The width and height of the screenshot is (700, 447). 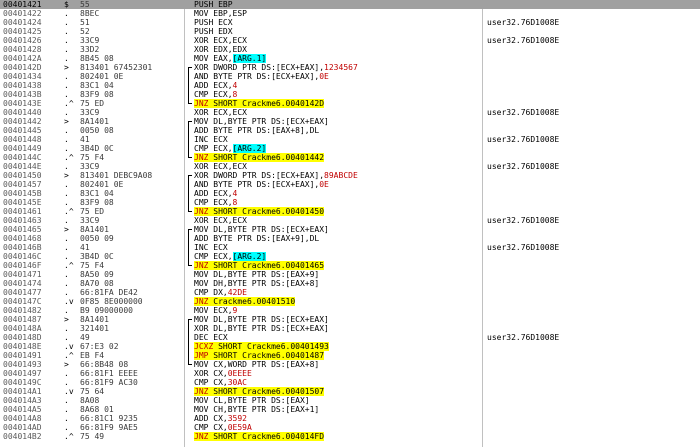 What do you see at coordinates (22, 337) in the screenshot?
I see `address-cell: 0040148D` at bounding box center [22, 337].